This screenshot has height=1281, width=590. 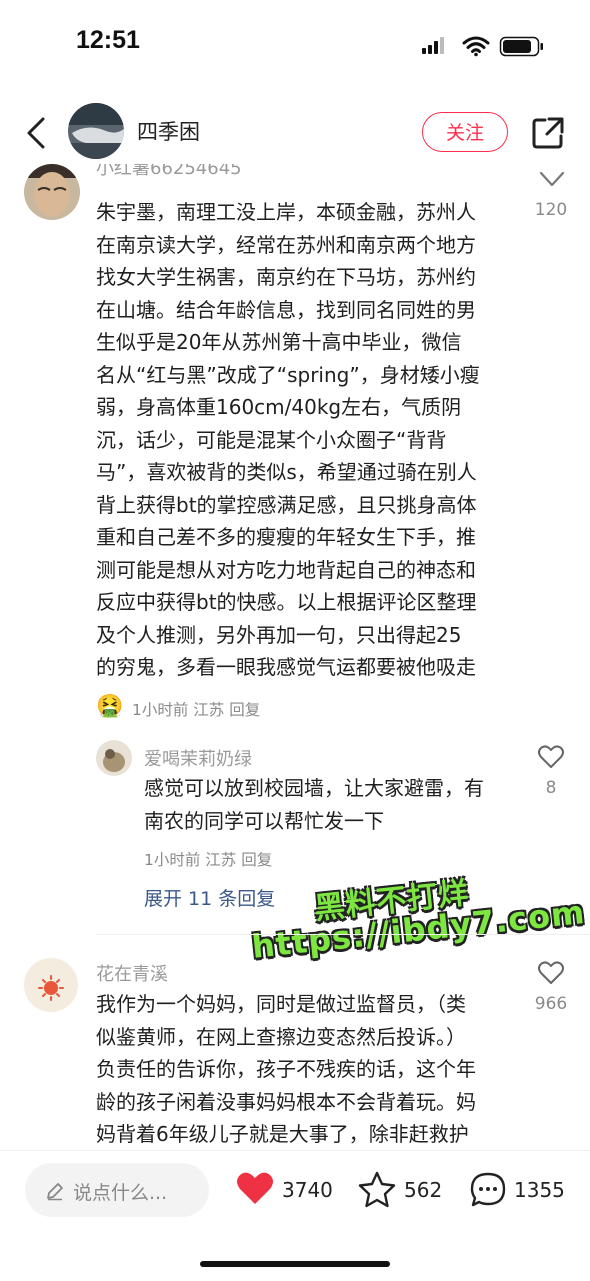 I want to click on comment-line: 名从“红与黑”改成了“spring”，身材矮小瘦, so click(x=288, y=374).